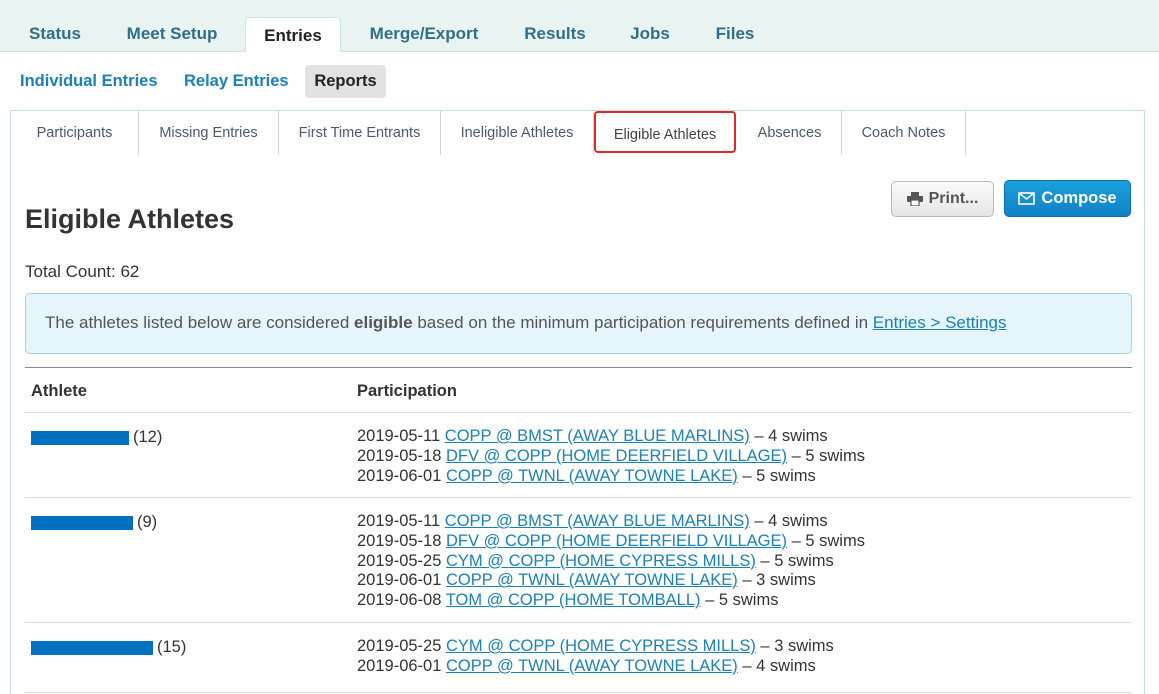  What do you see at coordinates (555, 33) in the screenshot?
I see `tab-results: Results` at bounding box center [555, 33].